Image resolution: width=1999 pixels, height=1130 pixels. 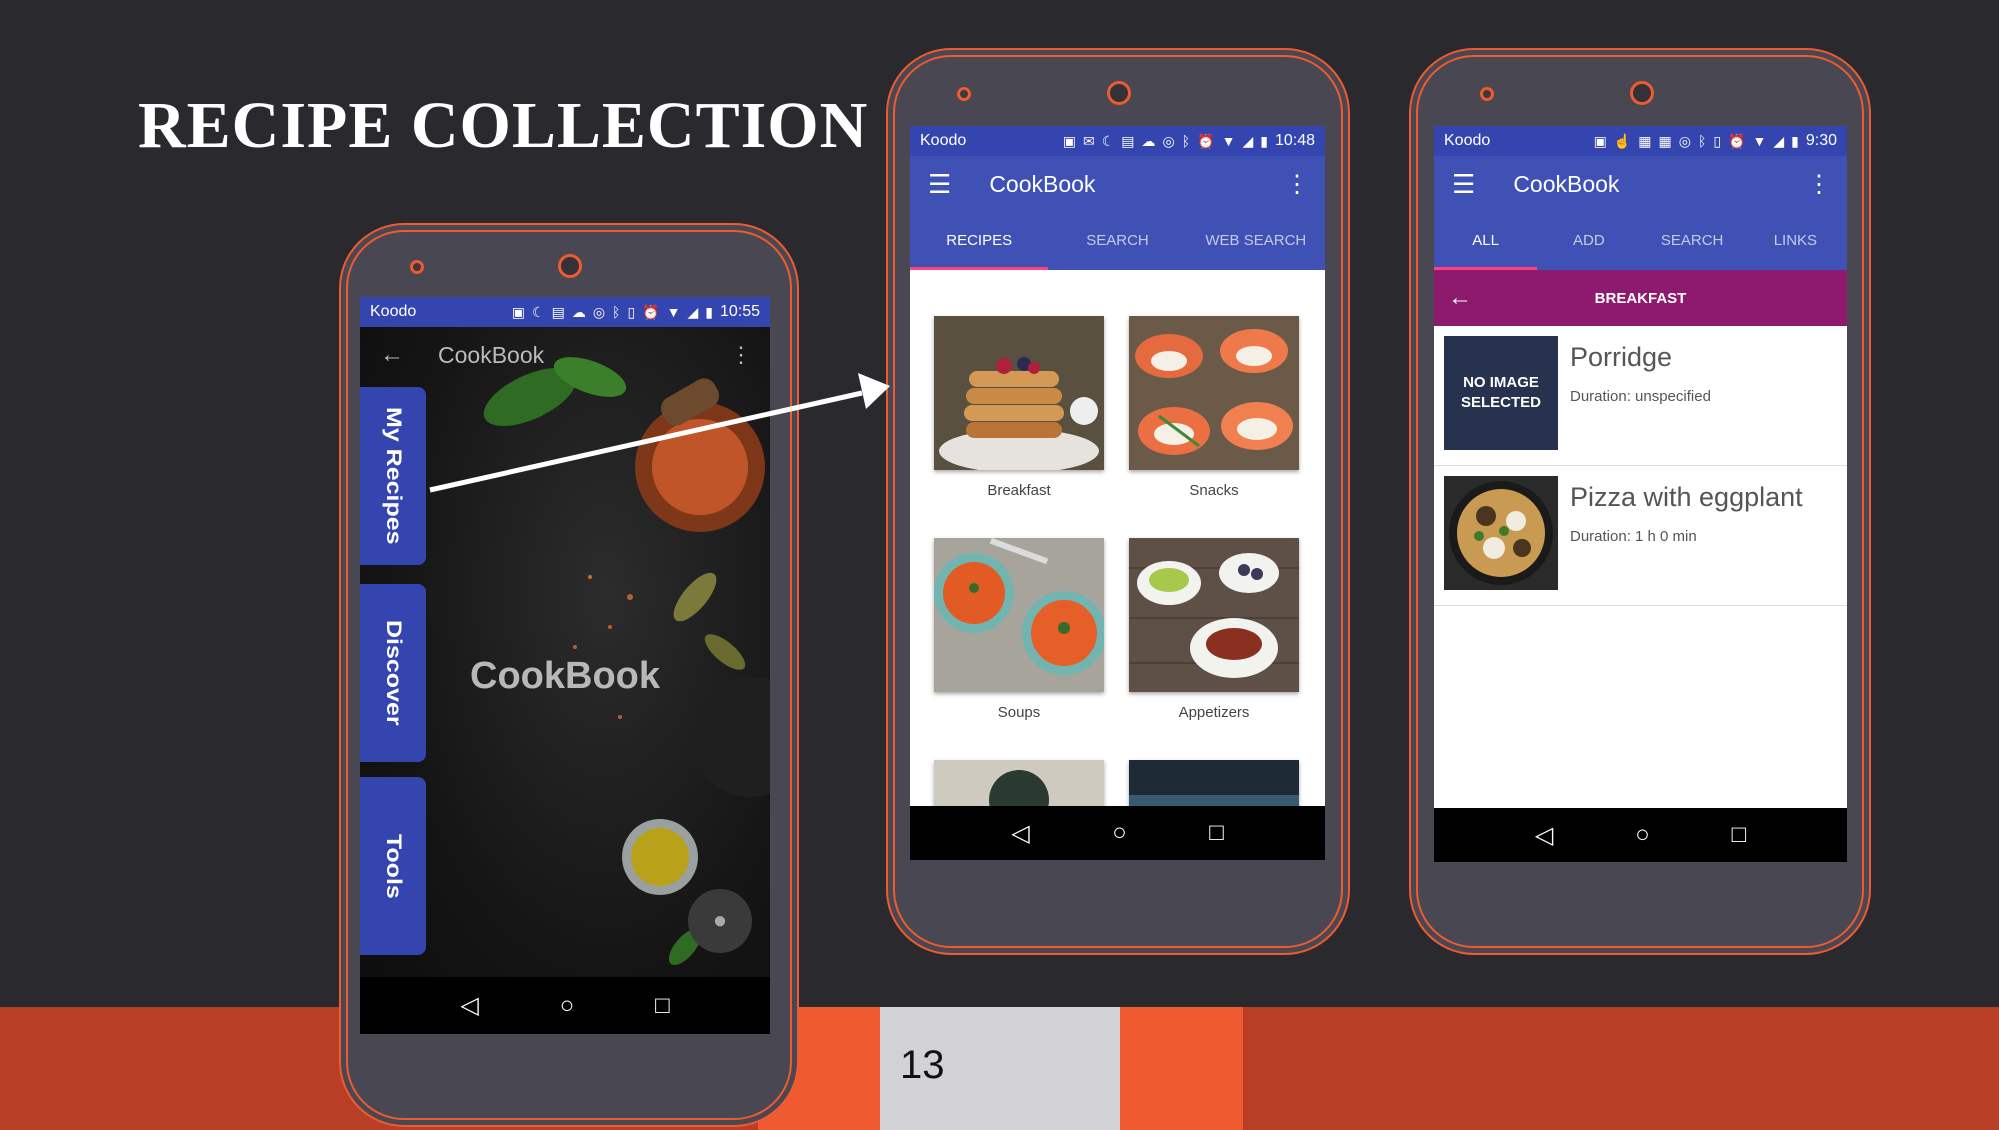 What do you see at coordinates (1214, 615) in the screenshot?
I see `category-card-appetizers` at bounding box center [1214, 615].